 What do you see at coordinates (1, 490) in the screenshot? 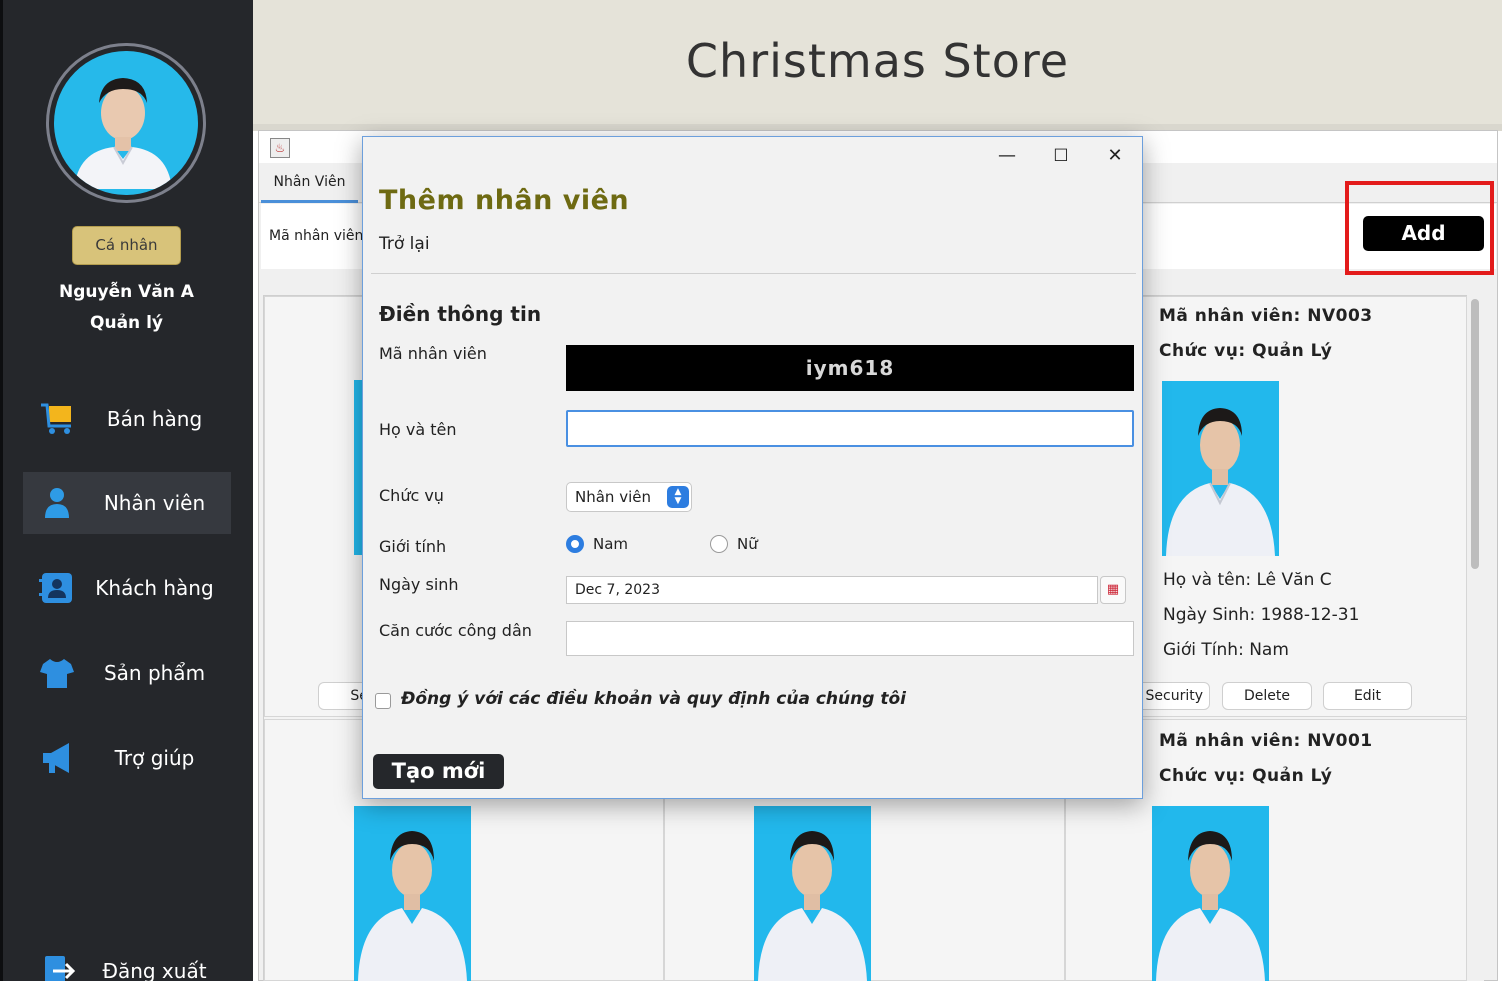
I see `window-edge` at bounding box center [1, 490].